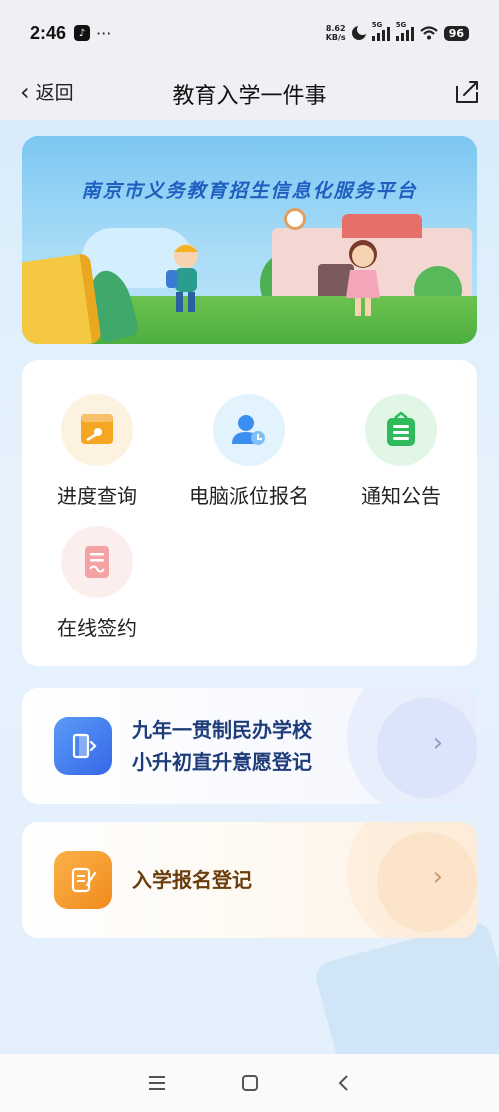 This screenshot has height=1112, width=499. What do you see at coordinates (182, 278) in the screenshot?
I see `boy-illustration` at bounding box center [182, 278].